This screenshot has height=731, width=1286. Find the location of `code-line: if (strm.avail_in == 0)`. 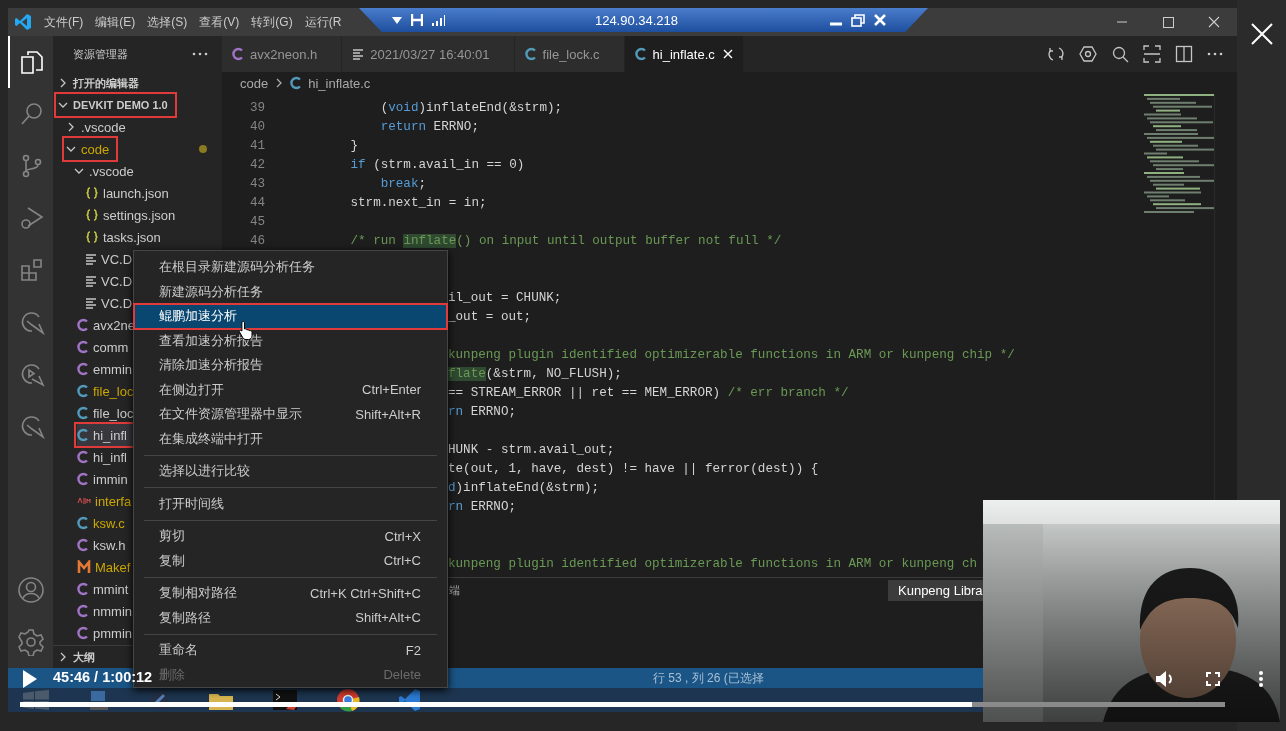

code-line: if (strm.avail_in == 0) is located at coordinates (437, 164).